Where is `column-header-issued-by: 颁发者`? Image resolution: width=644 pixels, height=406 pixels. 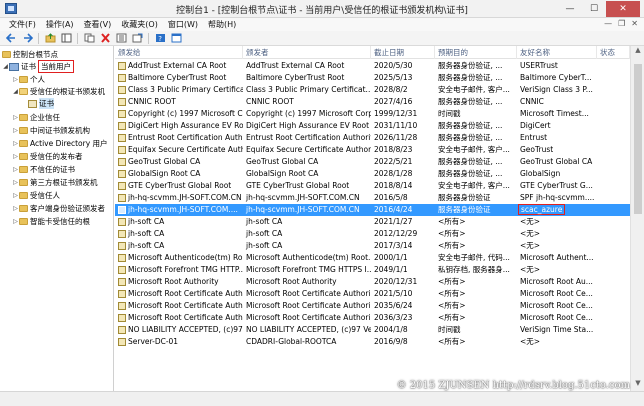 column-header-issued-by: 颁发者 is located at coordinates (307, 52).